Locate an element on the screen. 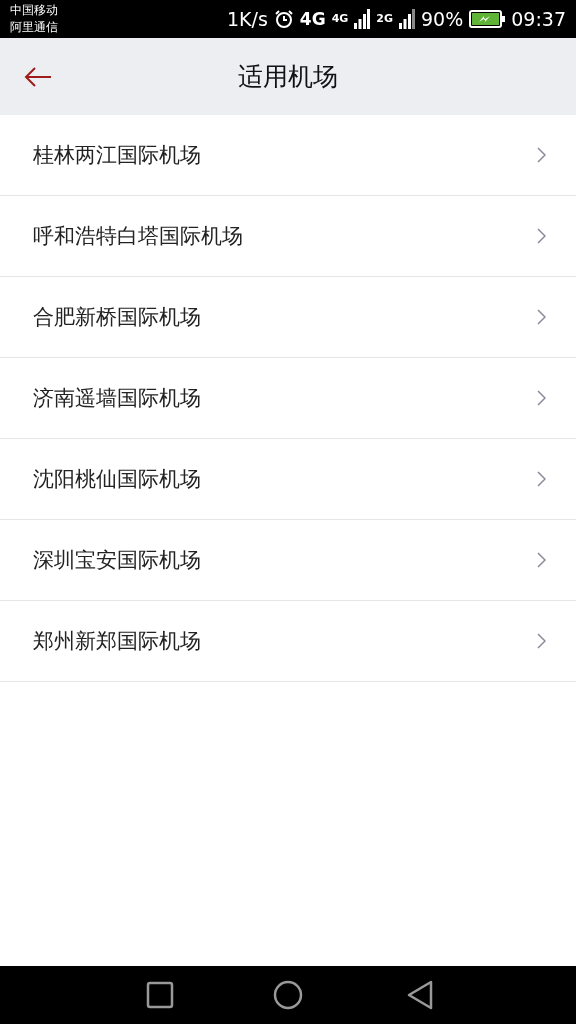 Image resolution: width=576 pixels, height=1024 pixels. battery-icon is located at coordinates (487, 19).